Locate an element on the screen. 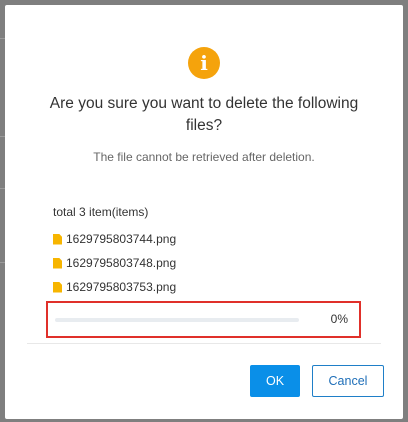  file-name: 1629795803748.png is located at coordinates (121, 263).